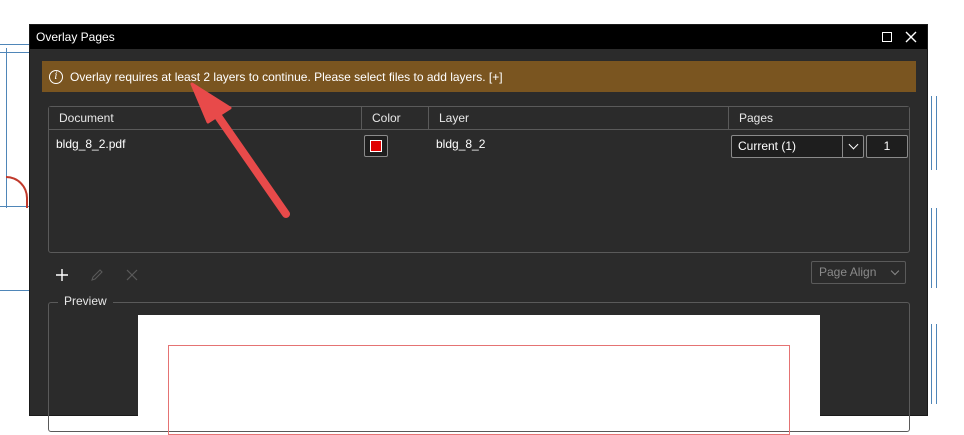  I want to click on maximize-icon, so click(887, 37).